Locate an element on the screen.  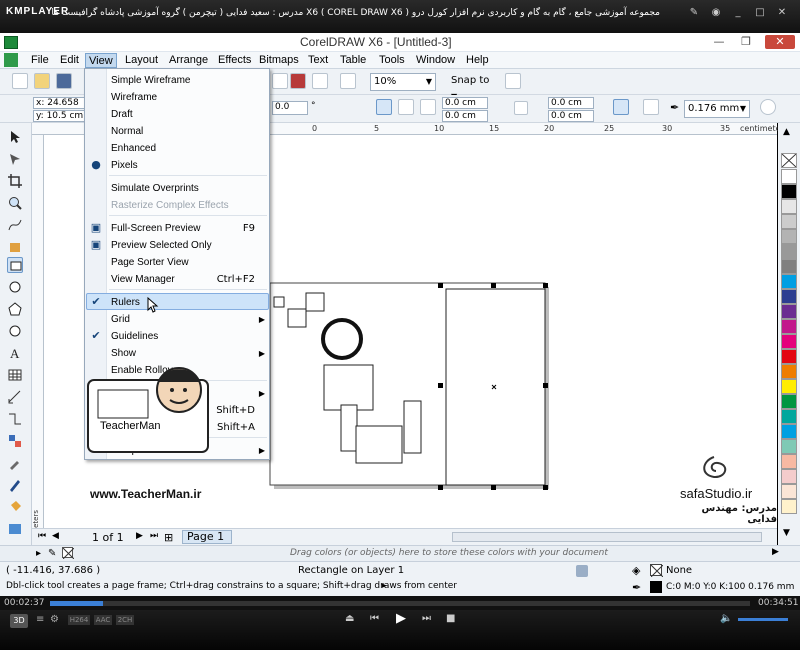
save-icon is located at coordinates (64, 81).